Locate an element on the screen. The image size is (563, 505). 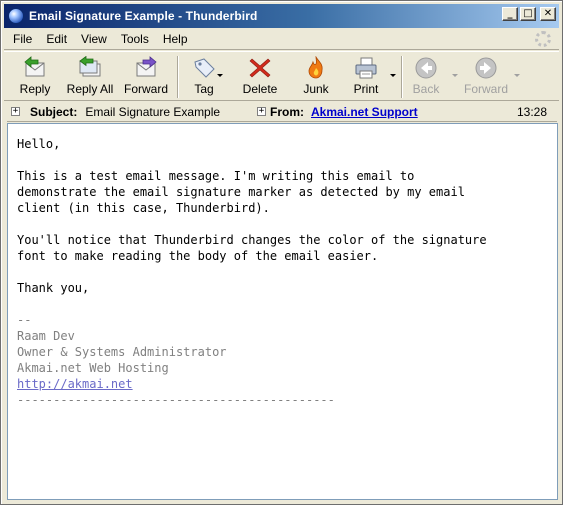
forward-arrow-icon is located at coordinates (486, 68).